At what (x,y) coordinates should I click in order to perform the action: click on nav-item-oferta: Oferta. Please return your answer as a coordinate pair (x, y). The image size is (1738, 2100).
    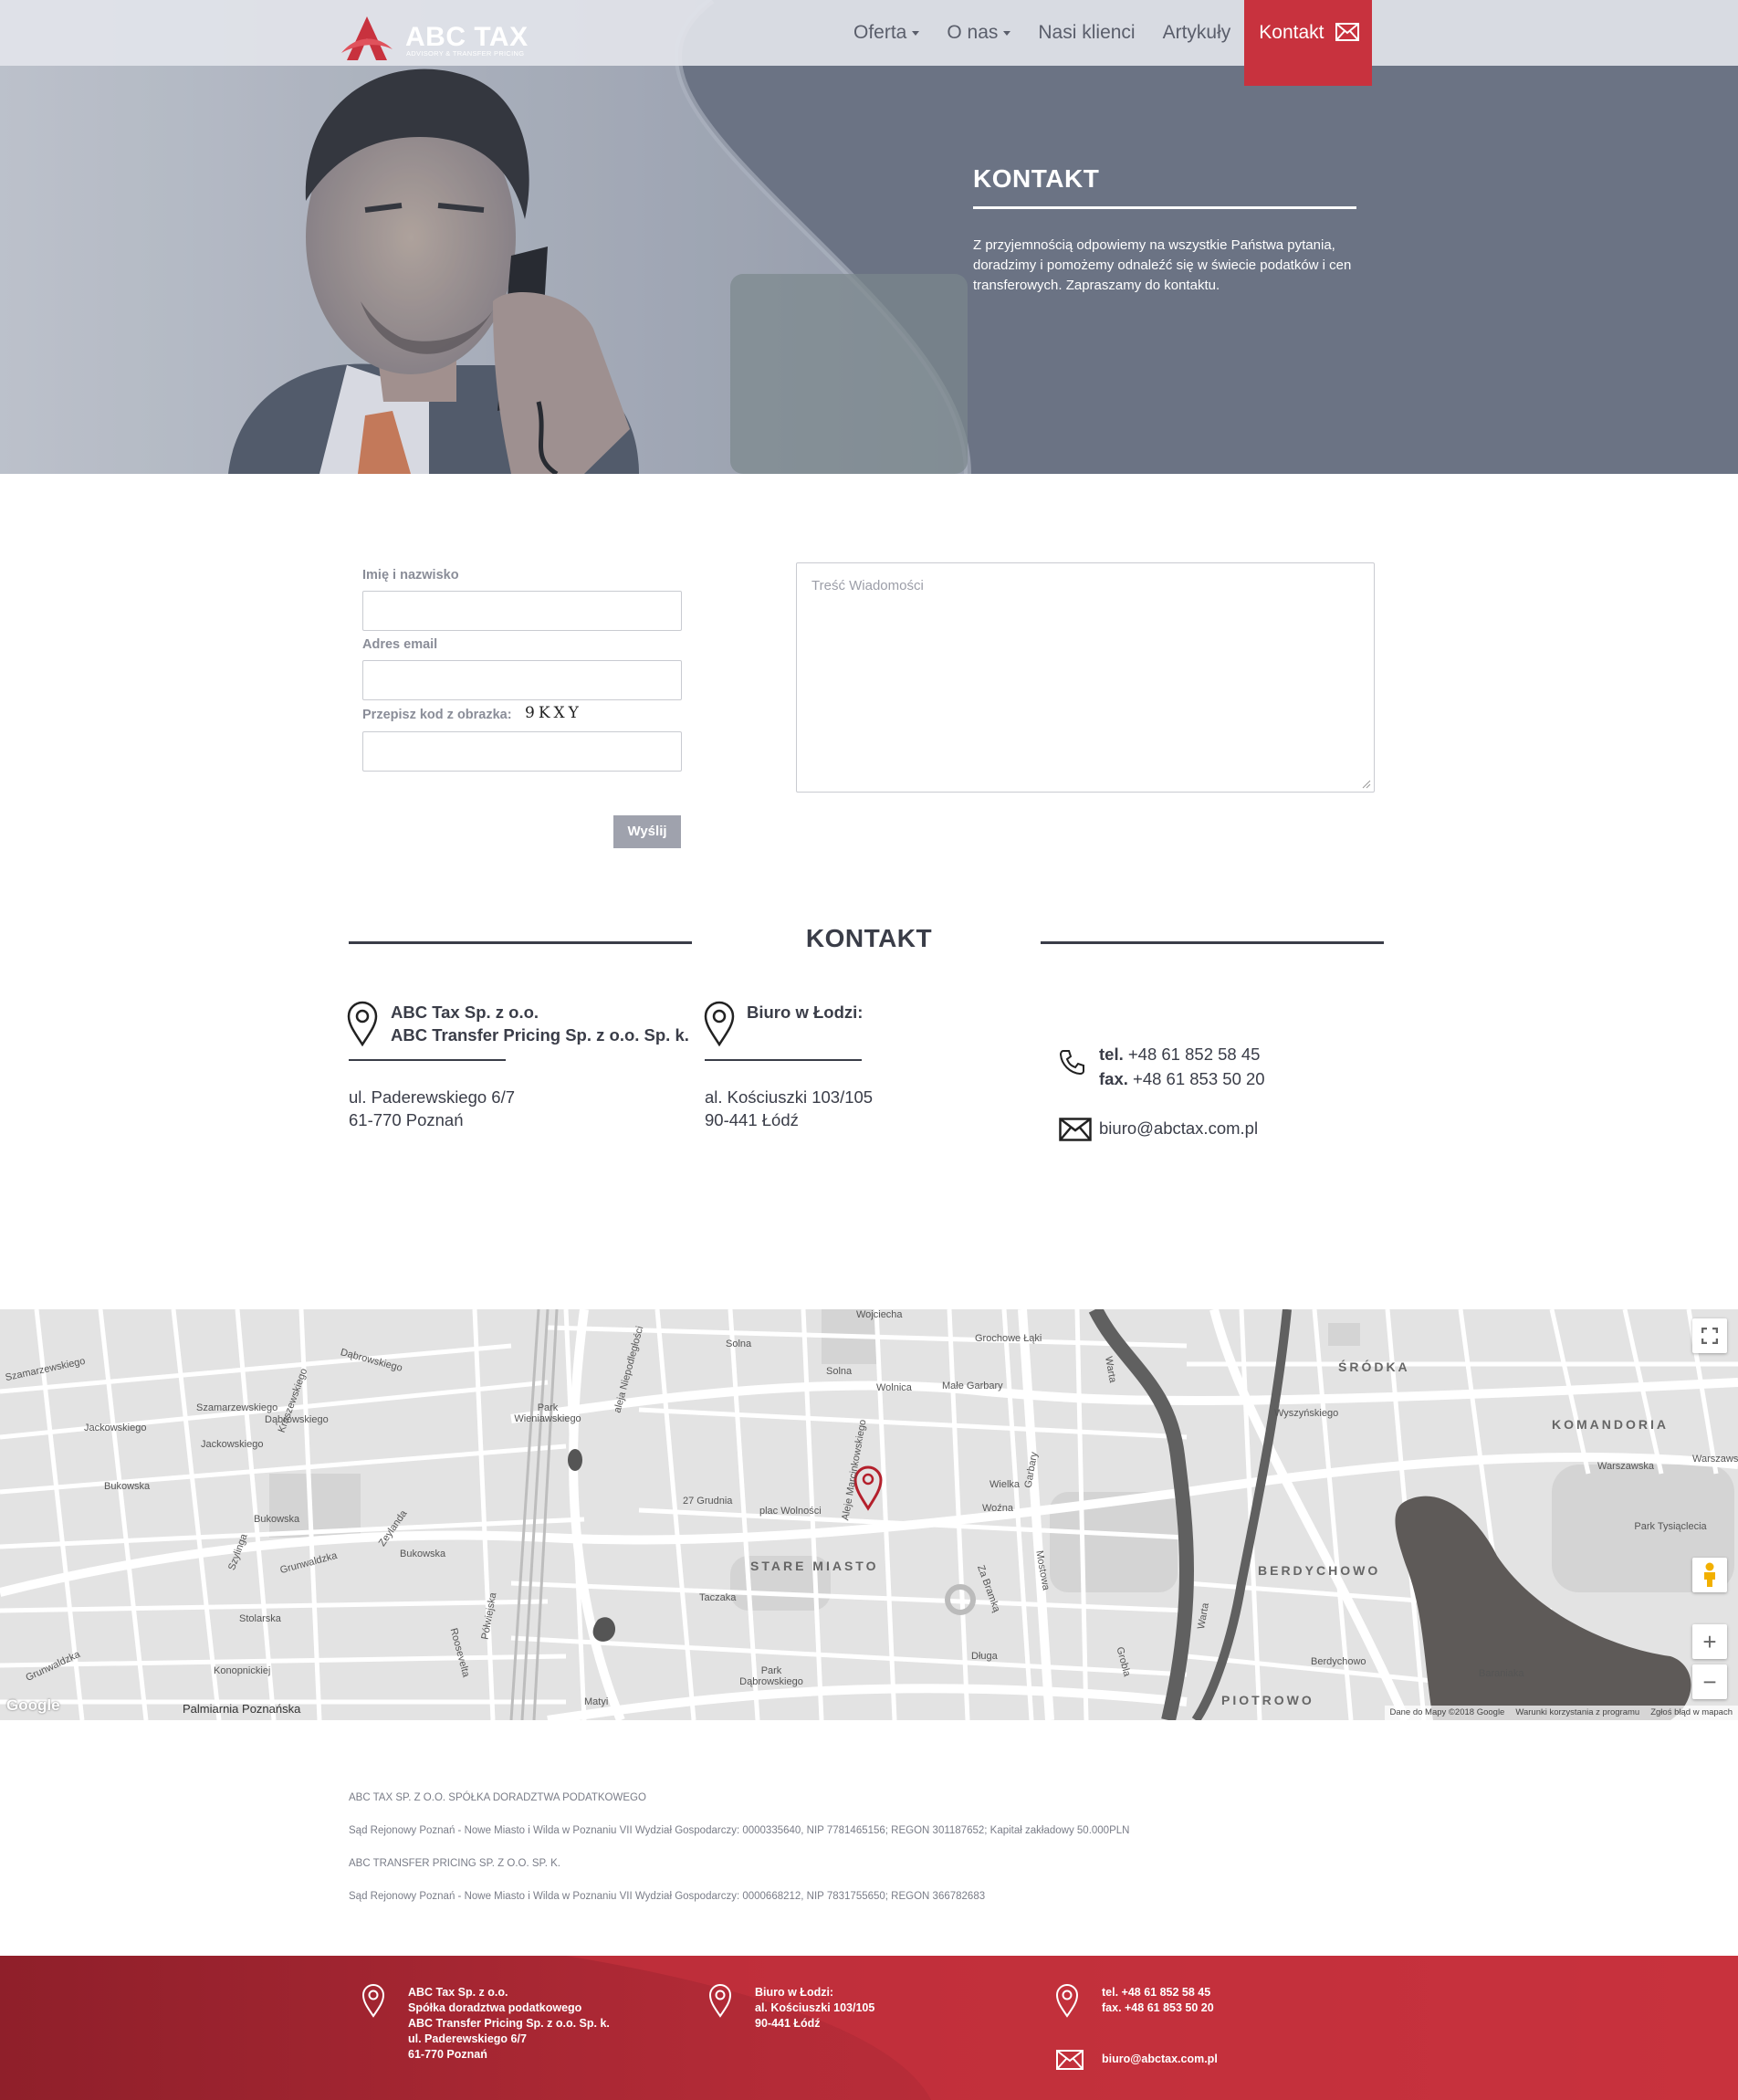
    Looking at the image, I should click on (886, 33).